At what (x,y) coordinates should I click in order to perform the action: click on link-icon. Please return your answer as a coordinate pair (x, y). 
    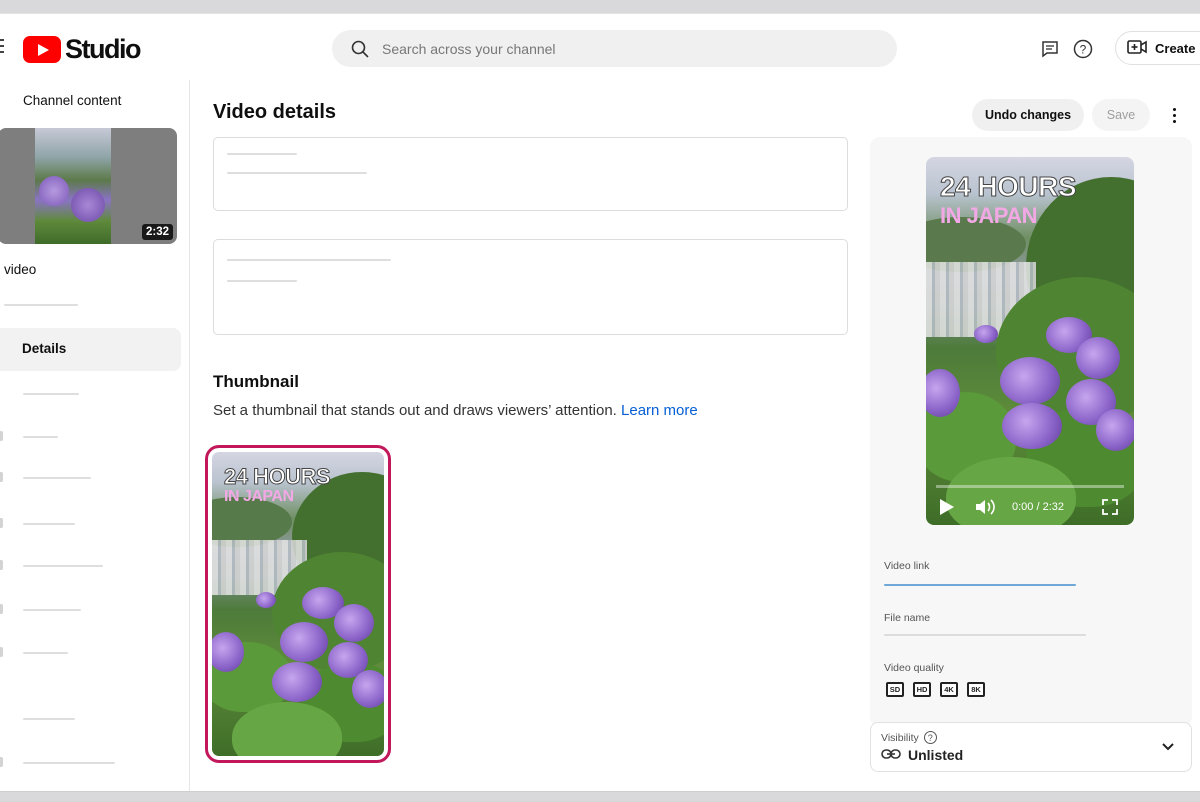
    Looking at the image, I should click on (891, 755).